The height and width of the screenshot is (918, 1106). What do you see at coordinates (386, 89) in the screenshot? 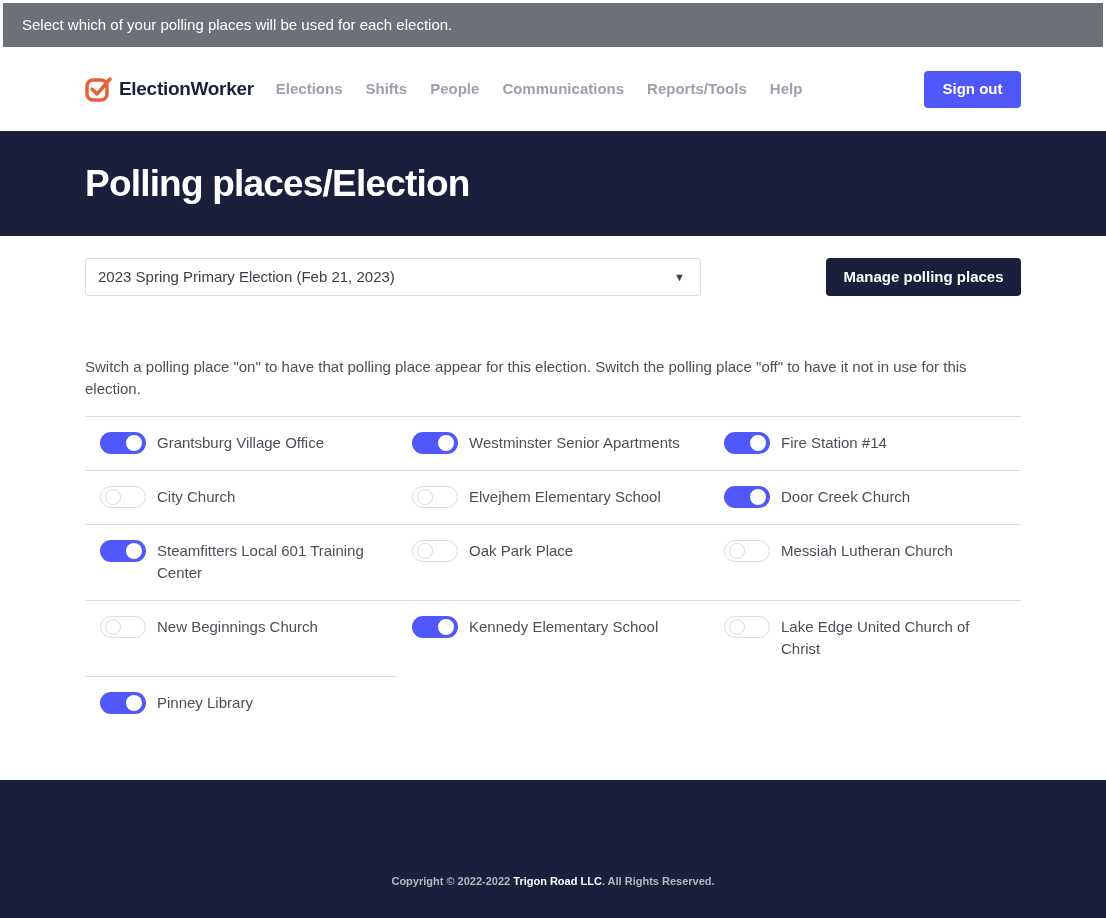
I see `nav-link: Shifts` at bounding box center [386, 89].